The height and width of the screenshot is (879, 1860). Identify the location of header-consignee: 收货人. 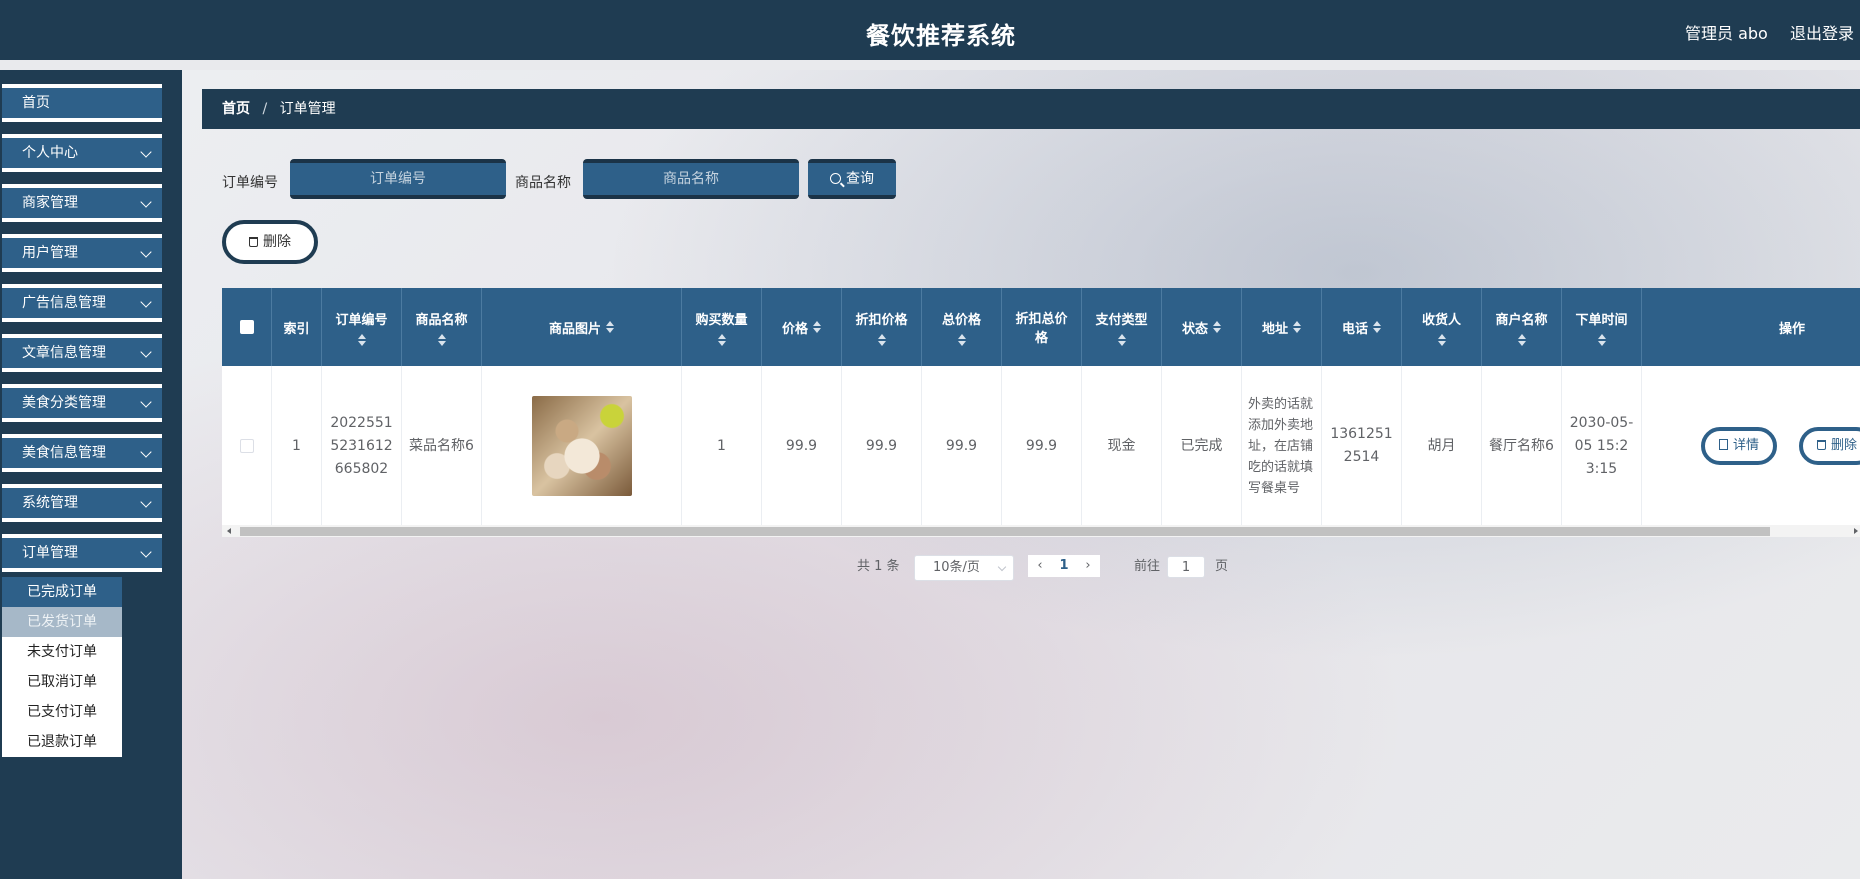
(1442, 327).